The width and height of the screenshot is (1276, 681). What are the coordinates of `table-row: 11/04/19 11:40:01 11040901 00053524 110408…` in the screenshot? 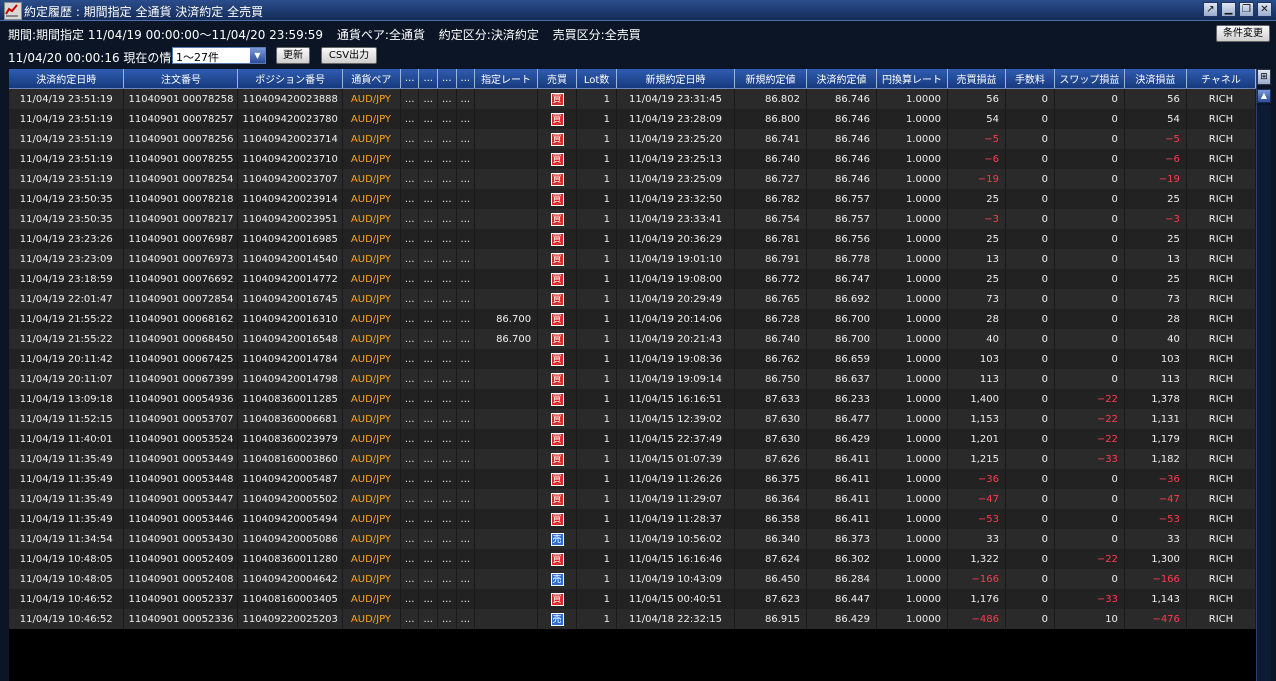 It's located at (633, 439).